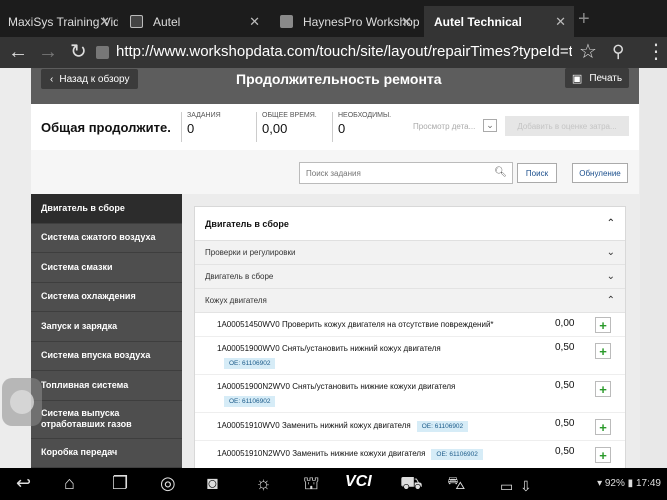  What do you see at coordinates (618, 52) in the screenshot?
I see `search-icon: ⚲` at bounding box center [618, 52].